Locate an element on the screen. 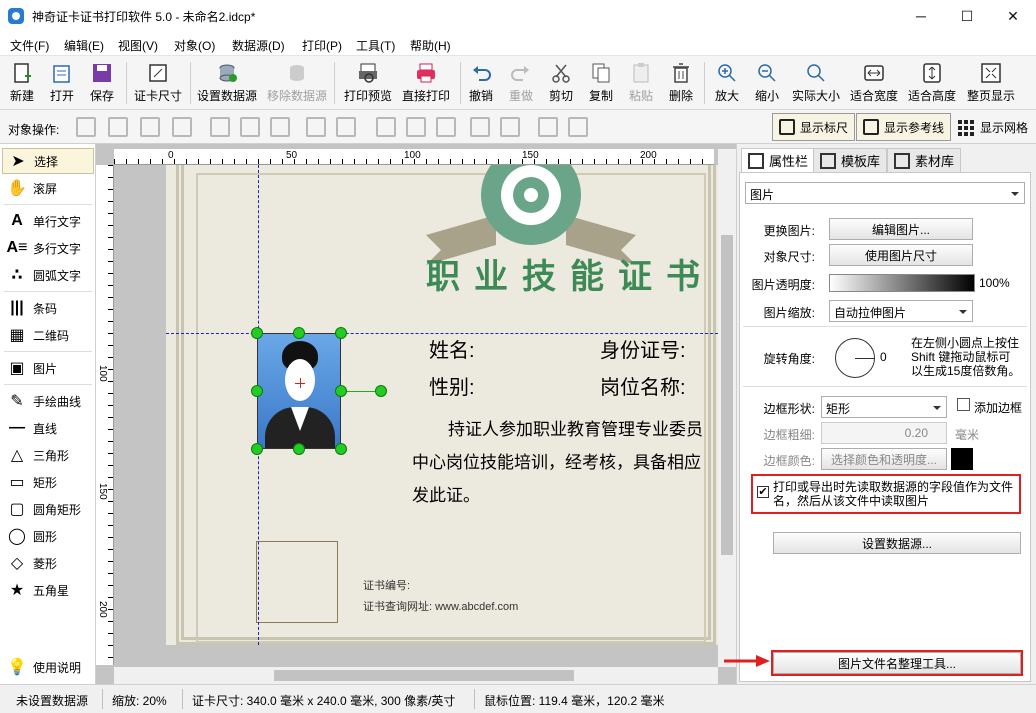 The image size is (1036, 713). new-button: 新建 is located at coordinates (22, 83).